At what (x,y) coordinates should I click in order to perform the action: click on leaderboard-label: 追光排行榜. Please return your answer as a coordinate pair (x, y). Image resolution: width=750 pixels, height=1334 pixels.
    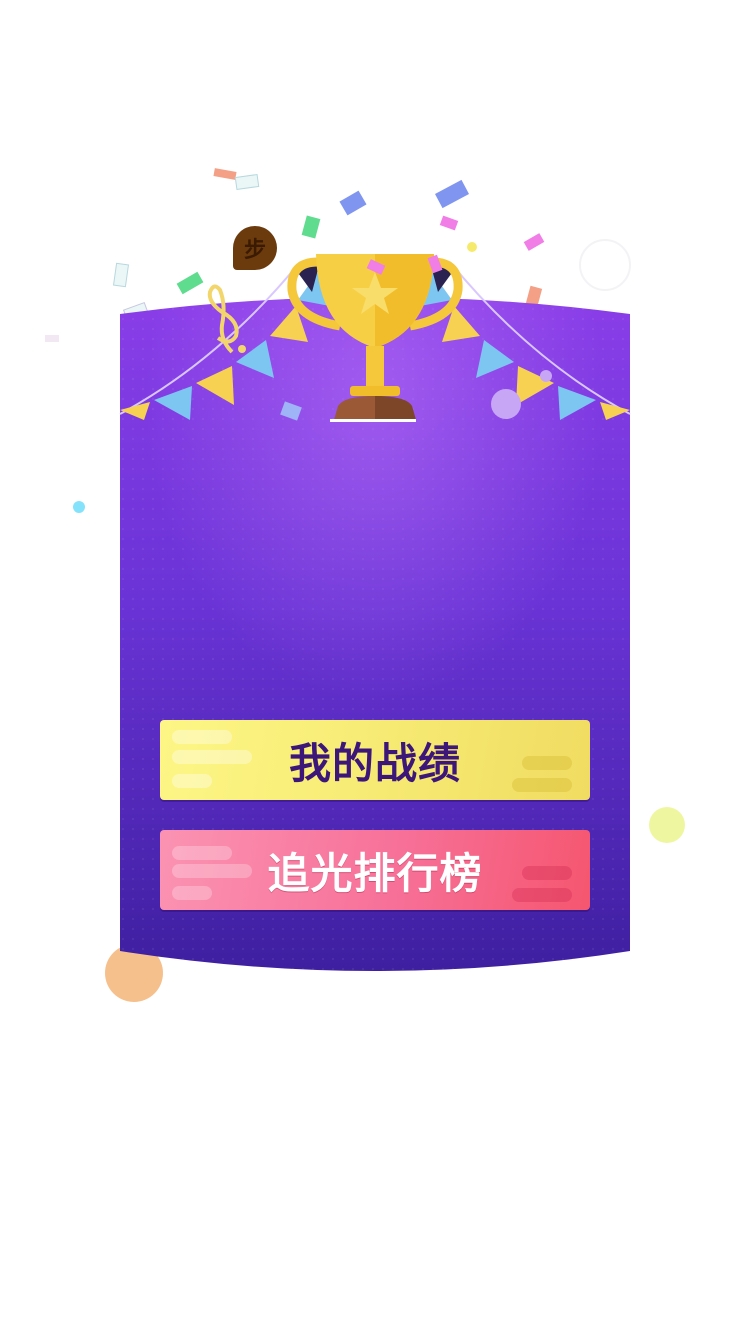
    Looking at the image, I should click on (375, 873).